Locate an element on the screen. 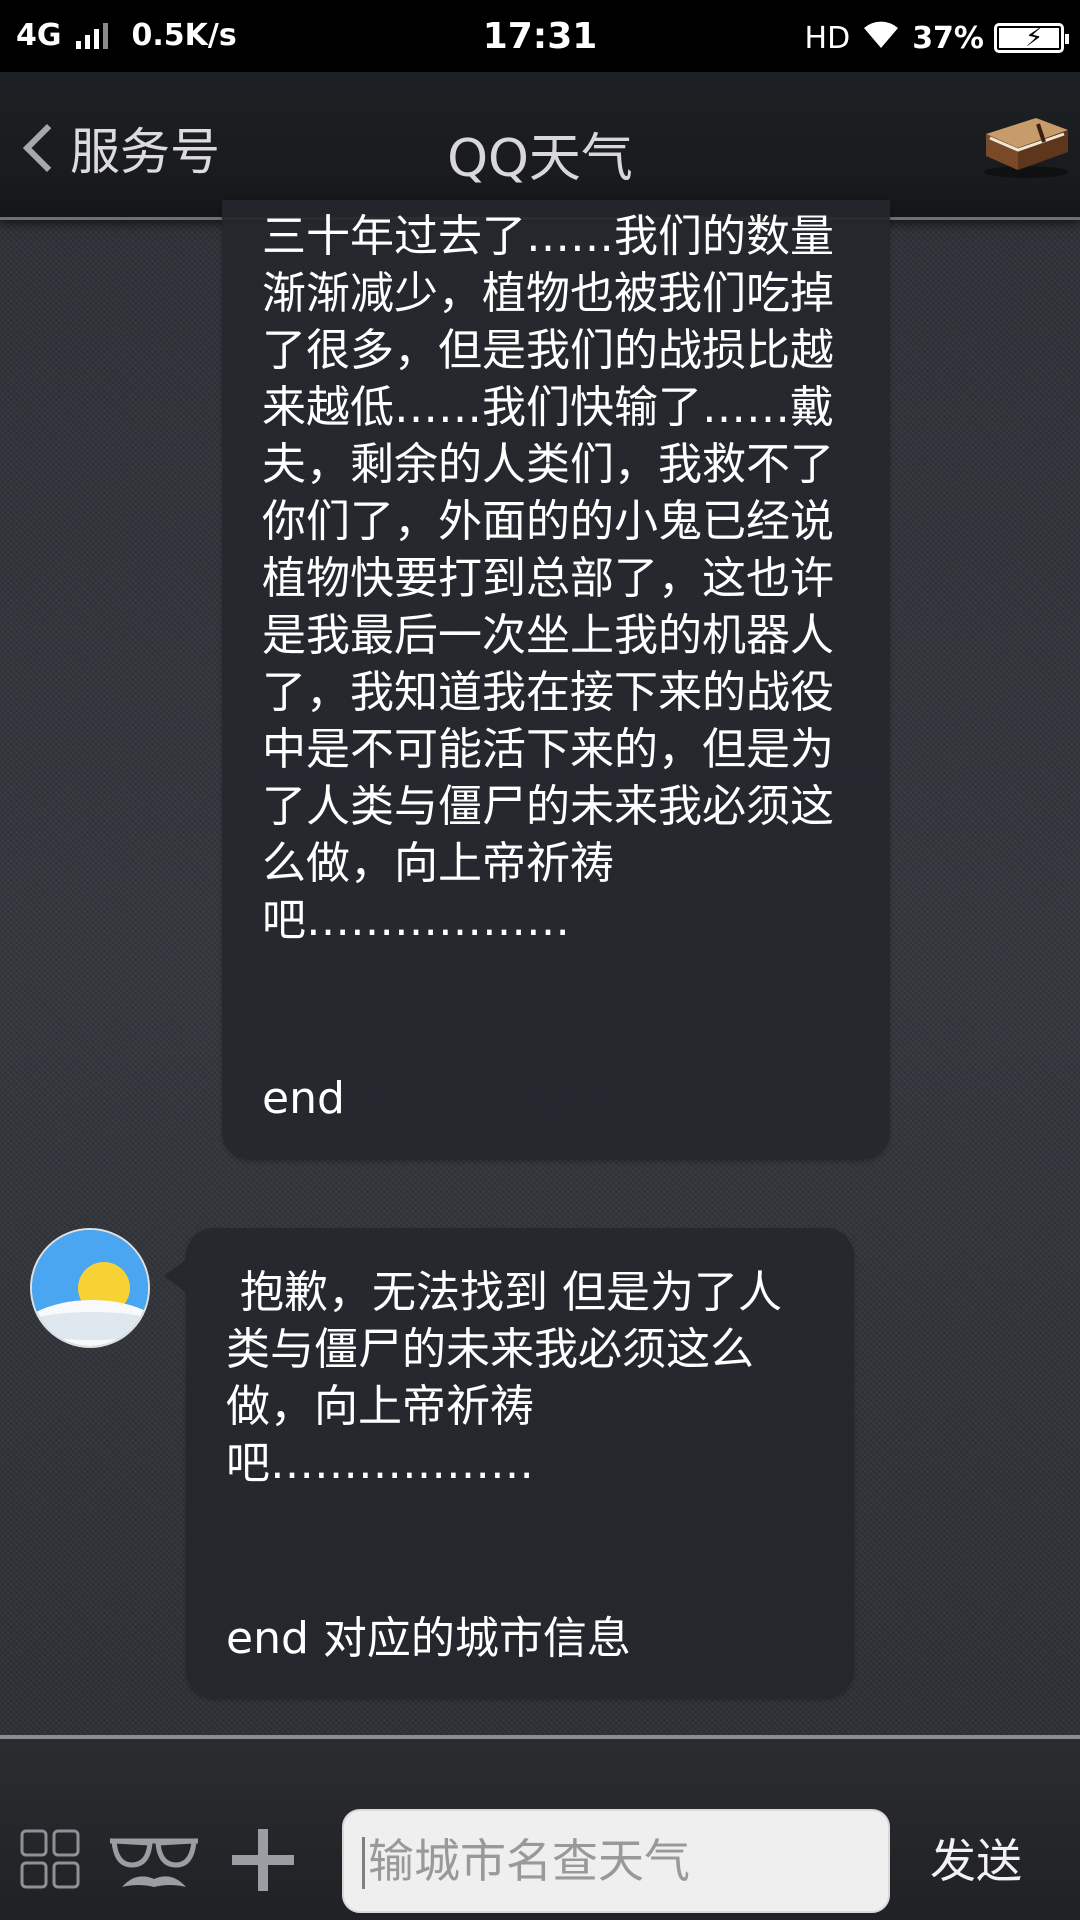 This screenshot has width=1080, height=1920. hd-label: HD is located at coordinates (827, 38).